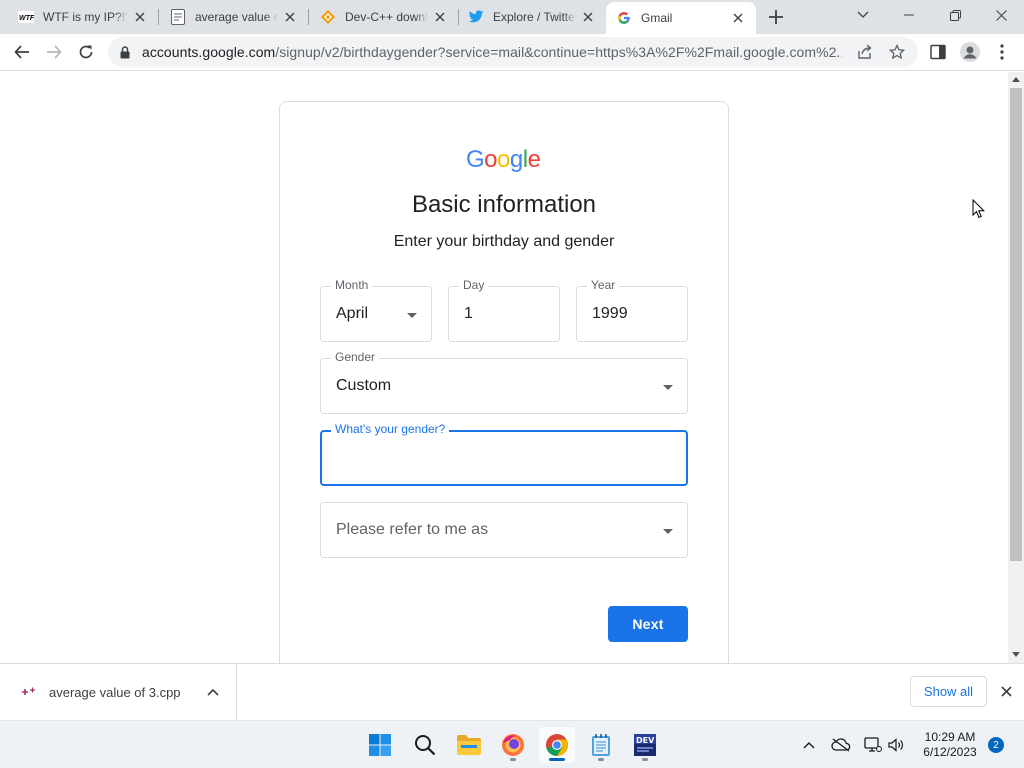  I want to click on custom-gender-label: What's your gender?, so click(390, 429).